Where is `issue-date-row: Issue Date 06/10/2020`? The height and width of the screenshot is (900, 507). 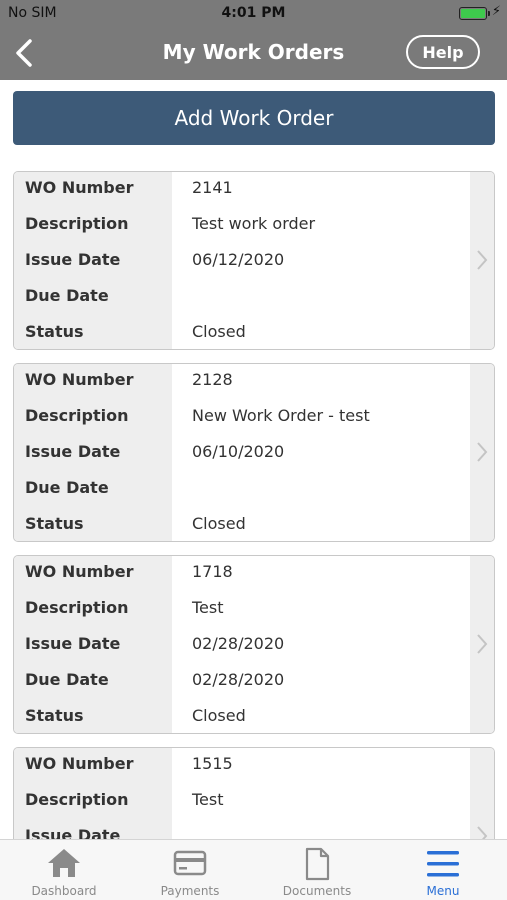 issue-date-row: Issue Date 06/10/2020 is located at coordinates (242, 454).